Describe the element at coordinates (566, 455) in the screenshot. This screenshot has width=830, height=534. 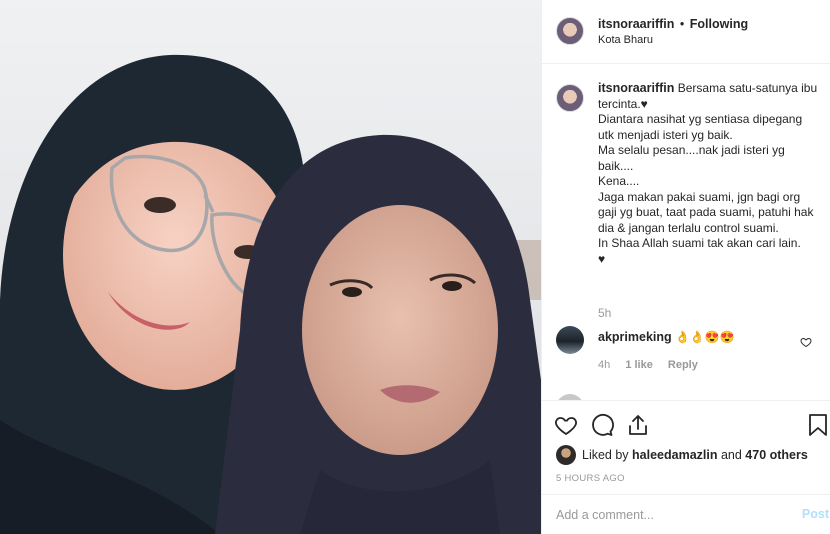
I see `liker-avatar` at that location.